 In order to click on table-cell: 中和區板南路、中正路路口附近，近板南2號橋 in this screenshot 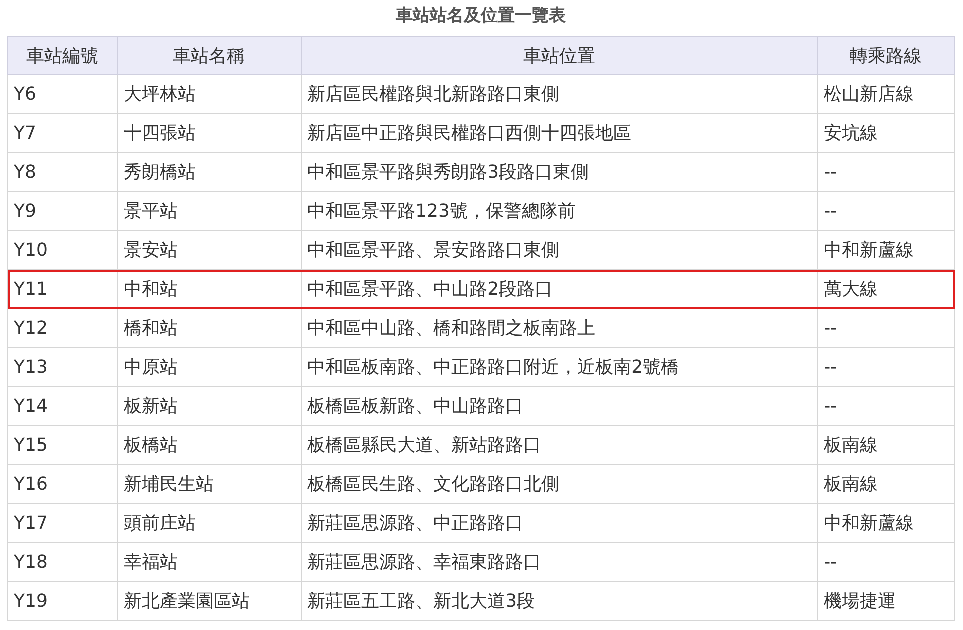, I will do `click(559, 367)`.